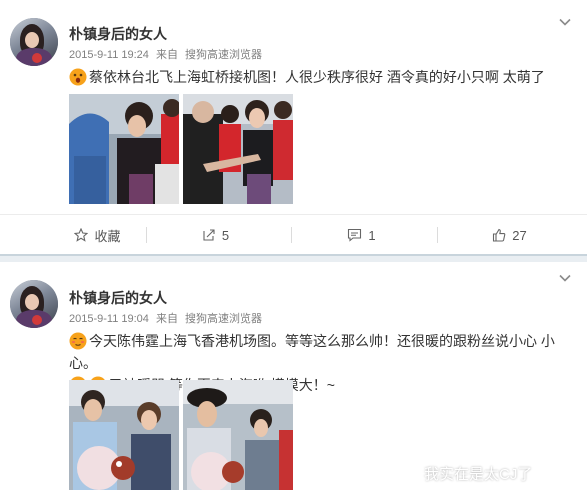 The width and height of the screenshot is (587, 502). What do you see at coordinates (355, 235) in the screenshot?
I see `comment-icon` at bounding box center [355, 235].